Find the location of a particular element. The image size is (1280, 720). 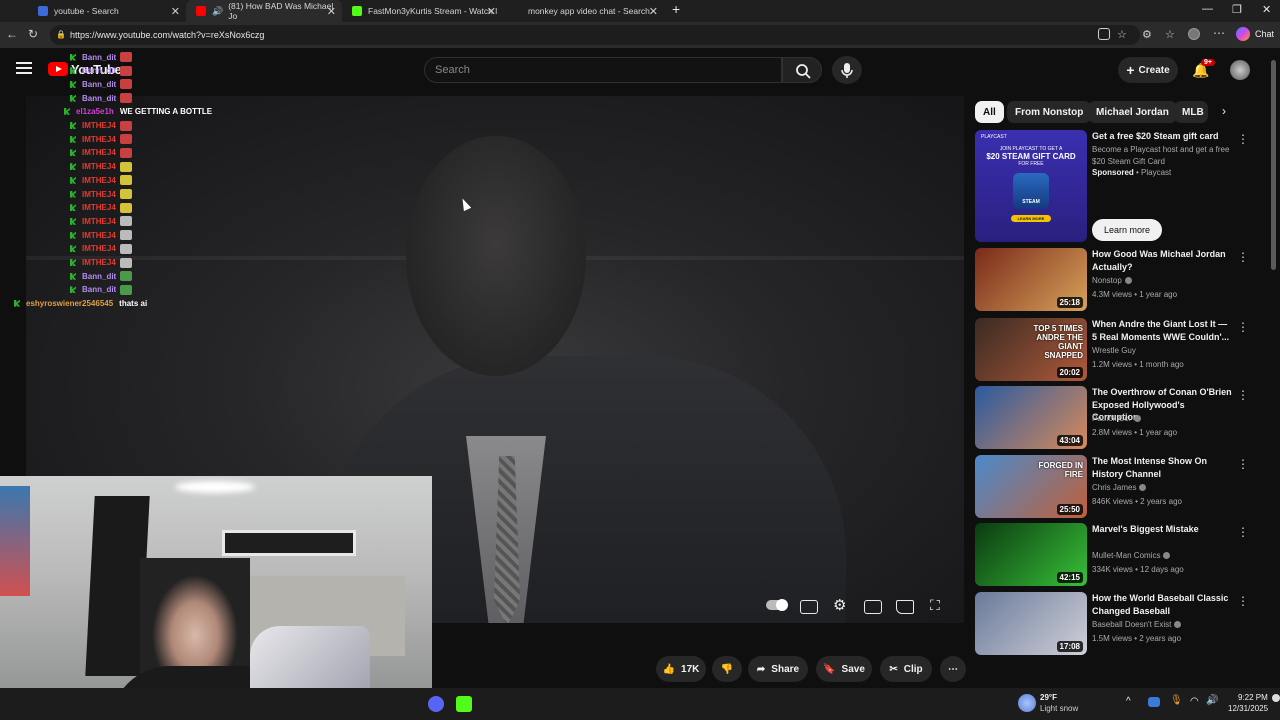

channel-name: Patrick Cc: is located at coordinates (1111, 418).